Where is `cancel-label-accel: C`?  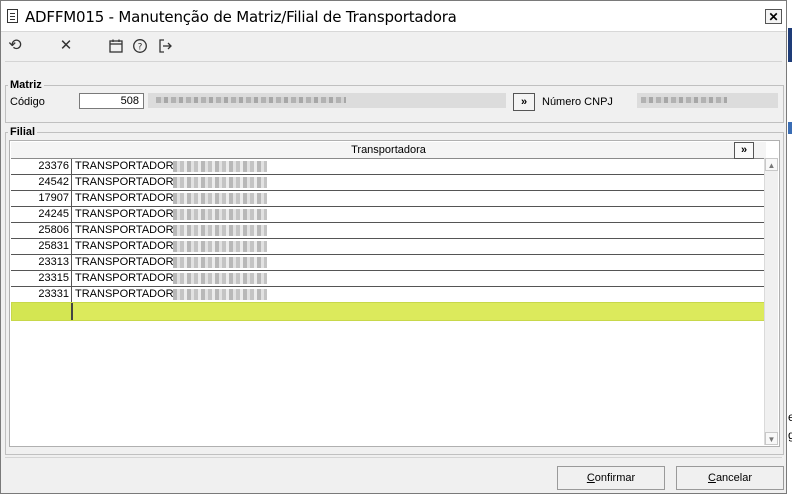 cancel-label-accel: C is located at coordinates (711, 478).